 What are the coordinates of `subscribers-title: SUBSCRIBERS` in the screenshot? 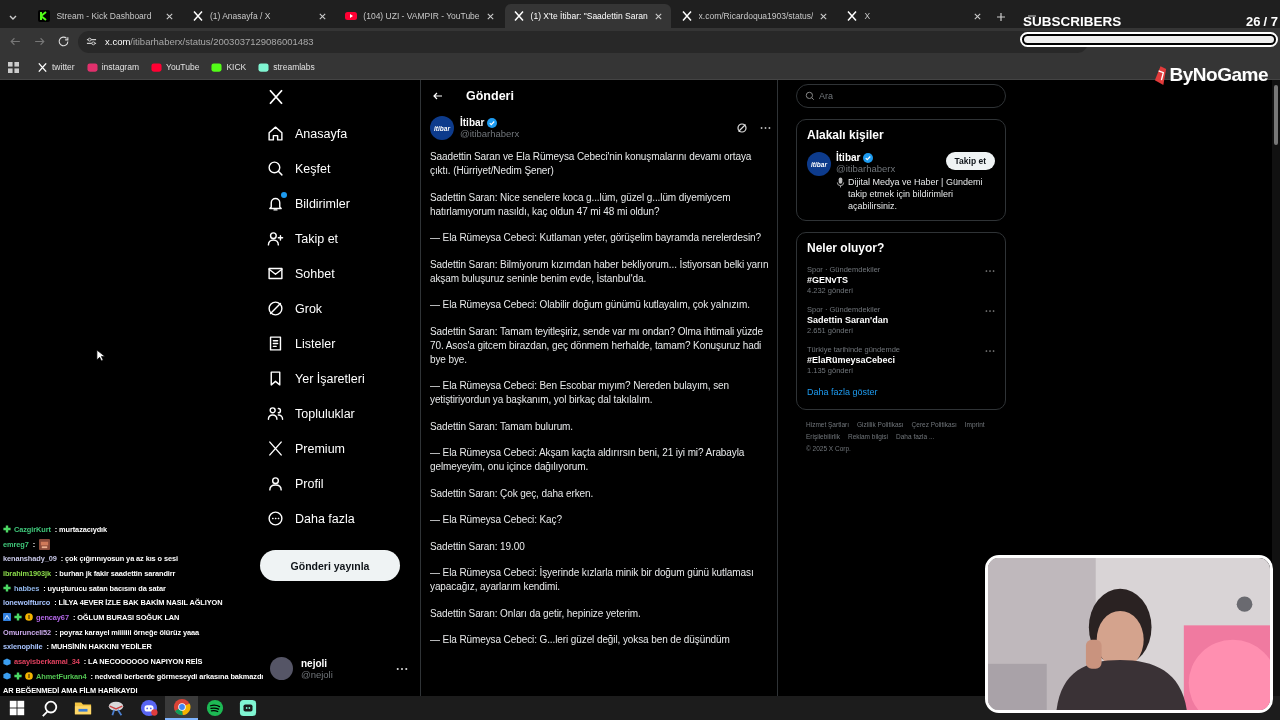 It's located at (1073, 21).